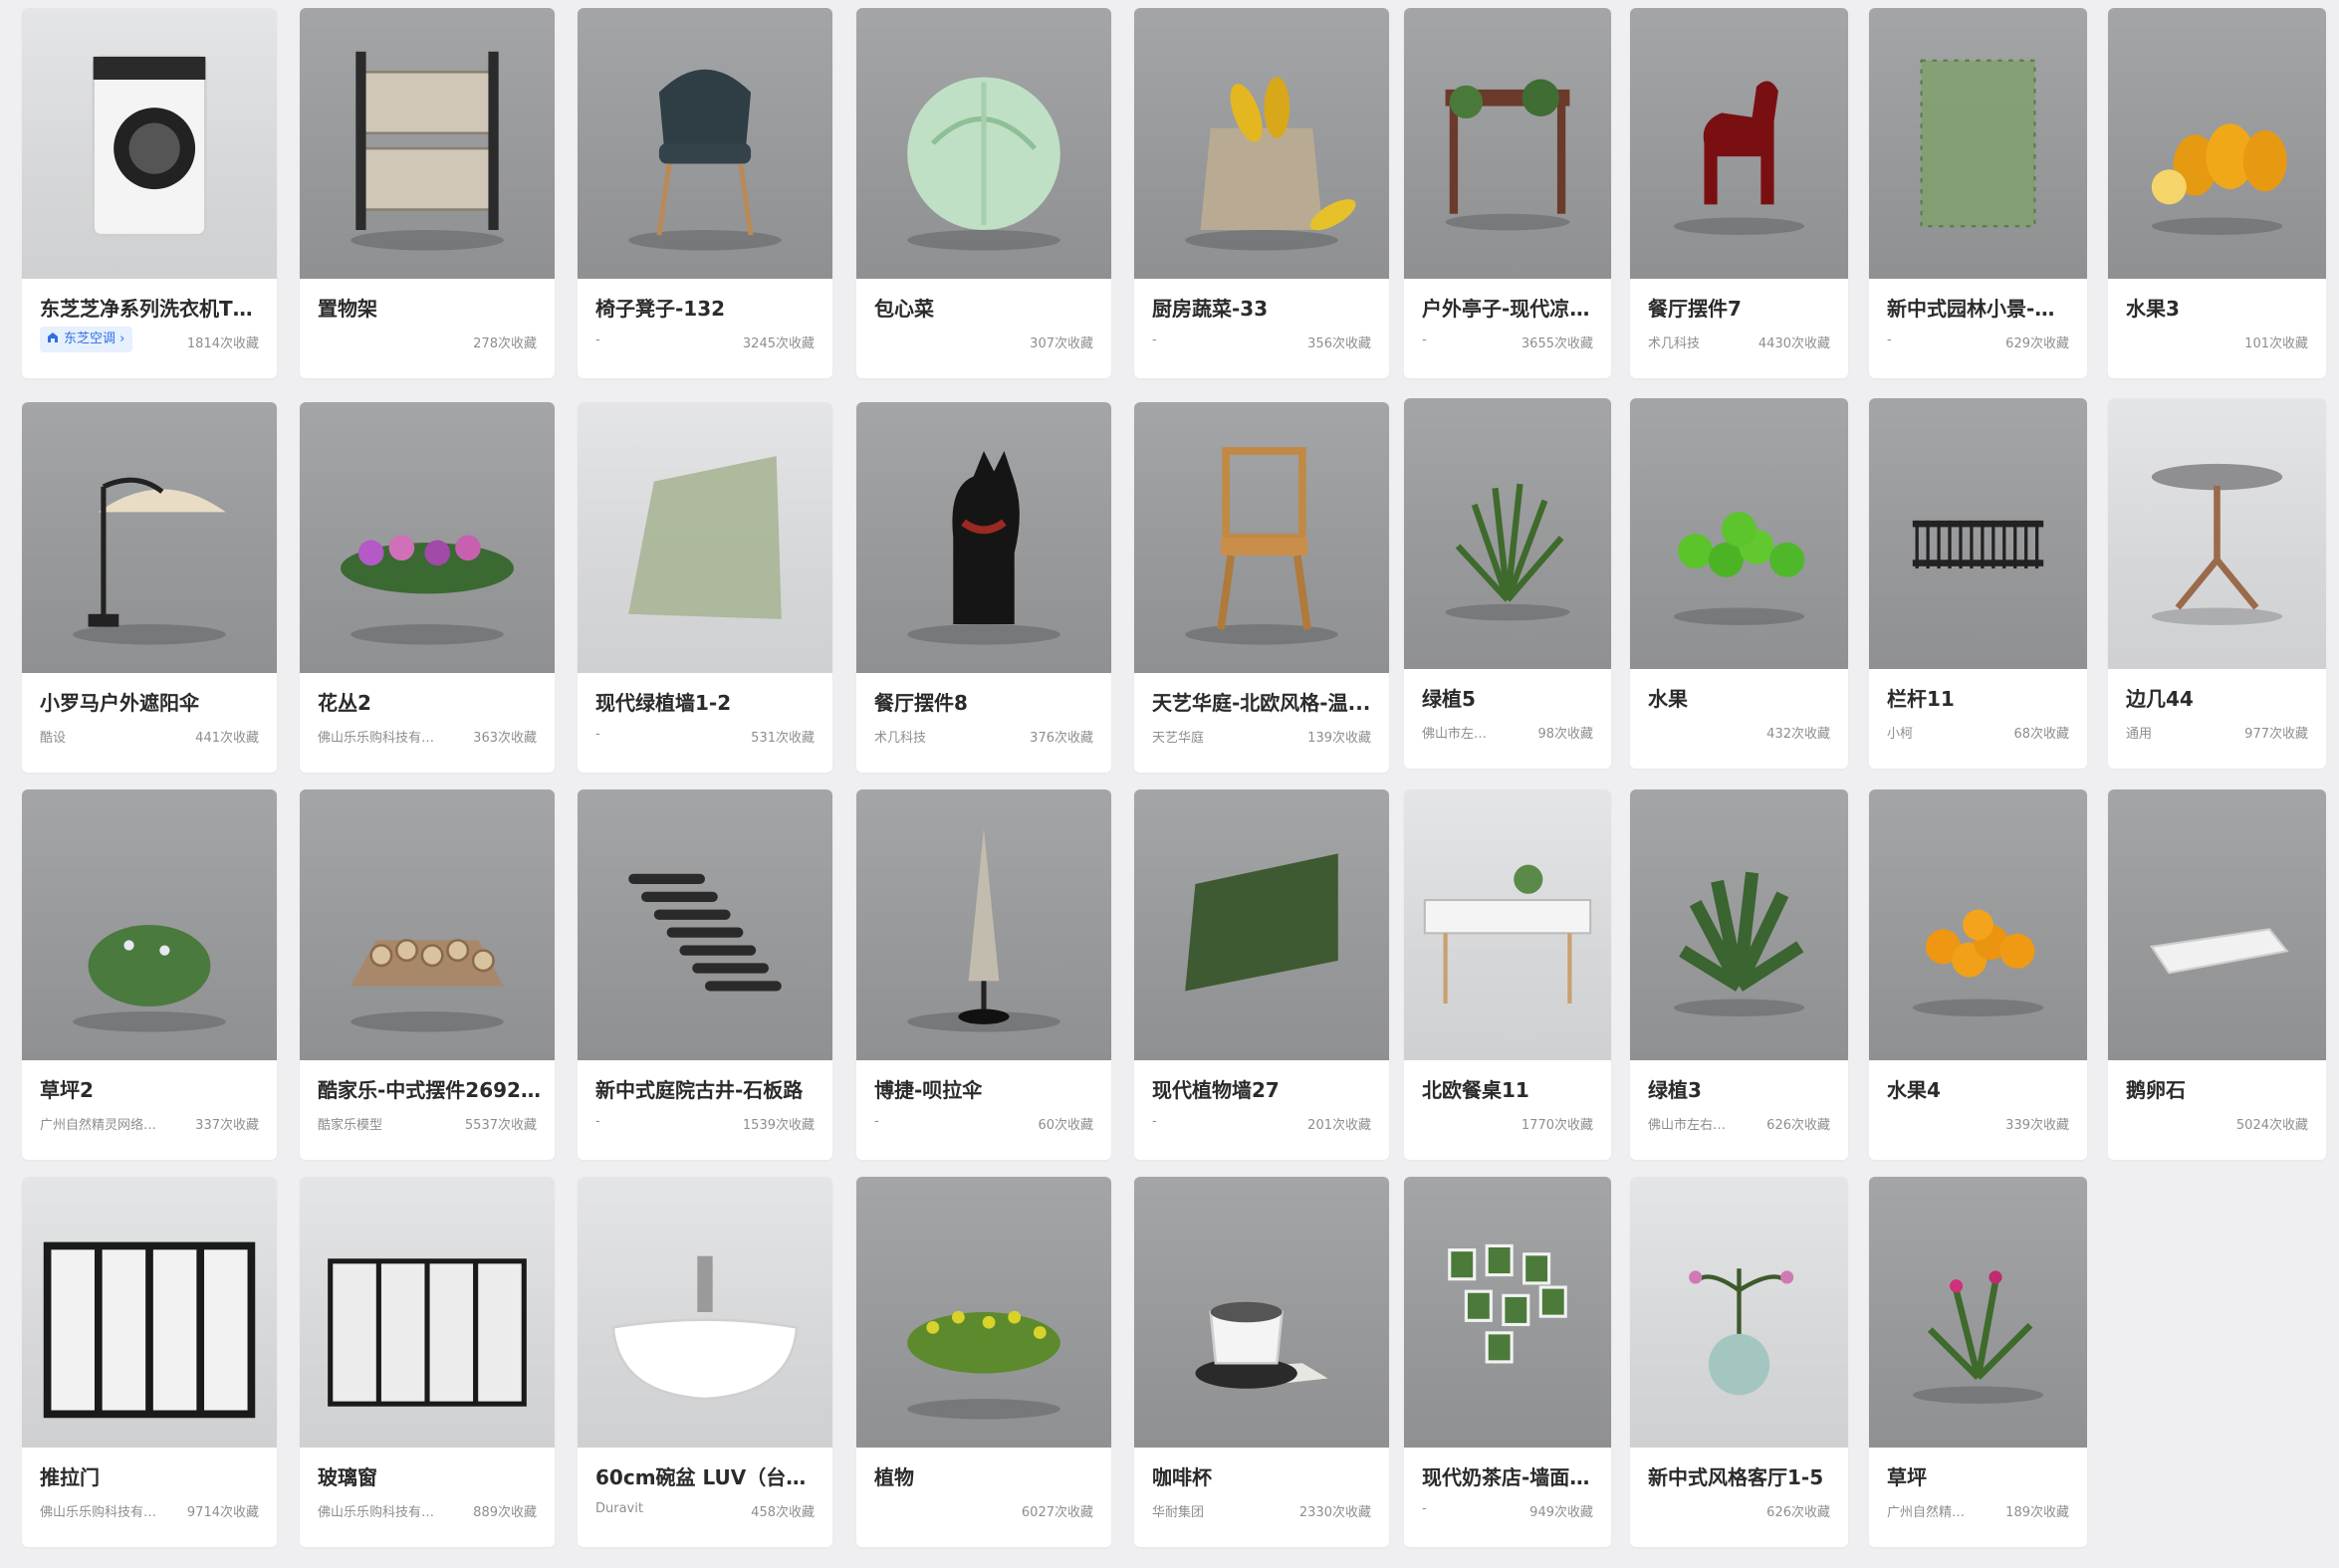 This screenshot has width=2339, height=1568. Describe the element at coordinates (707, 1475) in the screenshot. I see `model-title: 60cm碗盆 LUV（台上盆）` at that location.